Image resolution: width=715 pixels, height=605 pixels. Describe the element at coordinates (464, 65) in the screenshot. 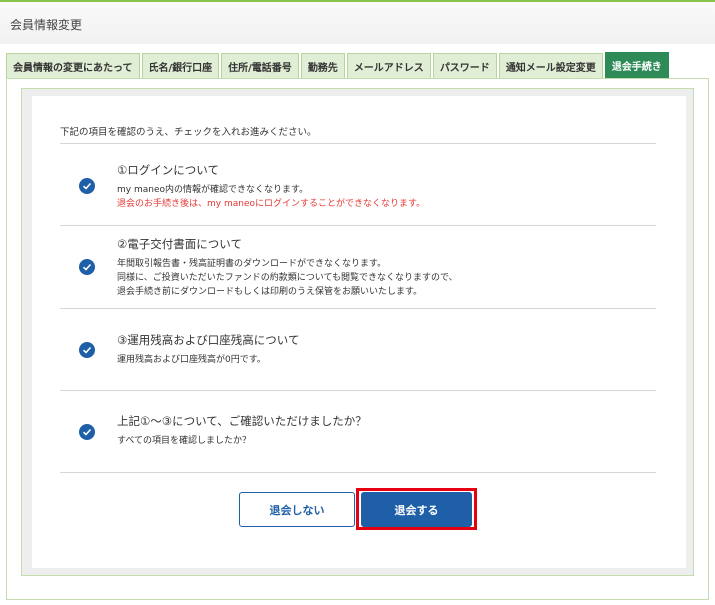

I see `tab-password: パスワード` at that location.